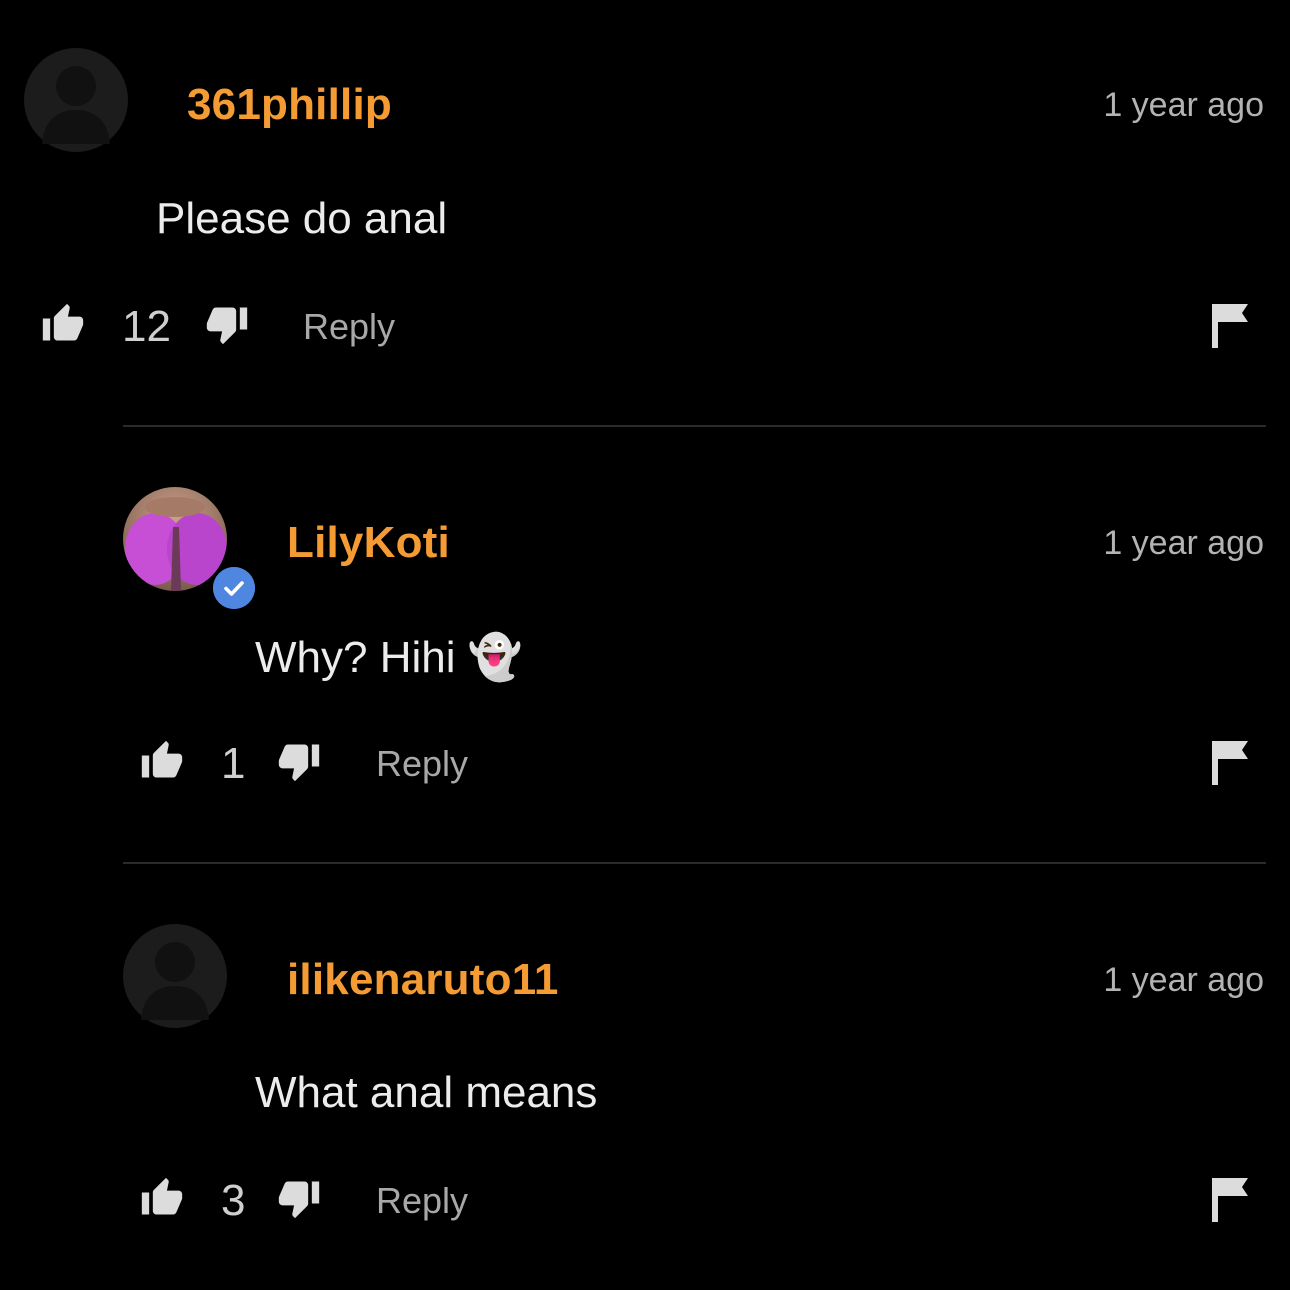 The width and height of the screenshot is (1290, 1290). I want to click on comment-username: 361phillip, so click(289, 105).